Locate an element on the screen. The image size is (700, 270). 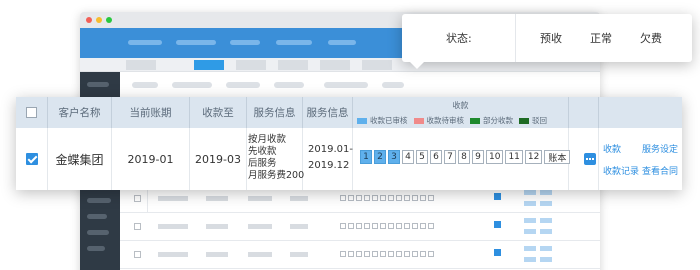
legend-partial: 部分收款 is located at coordinates (491, 120).